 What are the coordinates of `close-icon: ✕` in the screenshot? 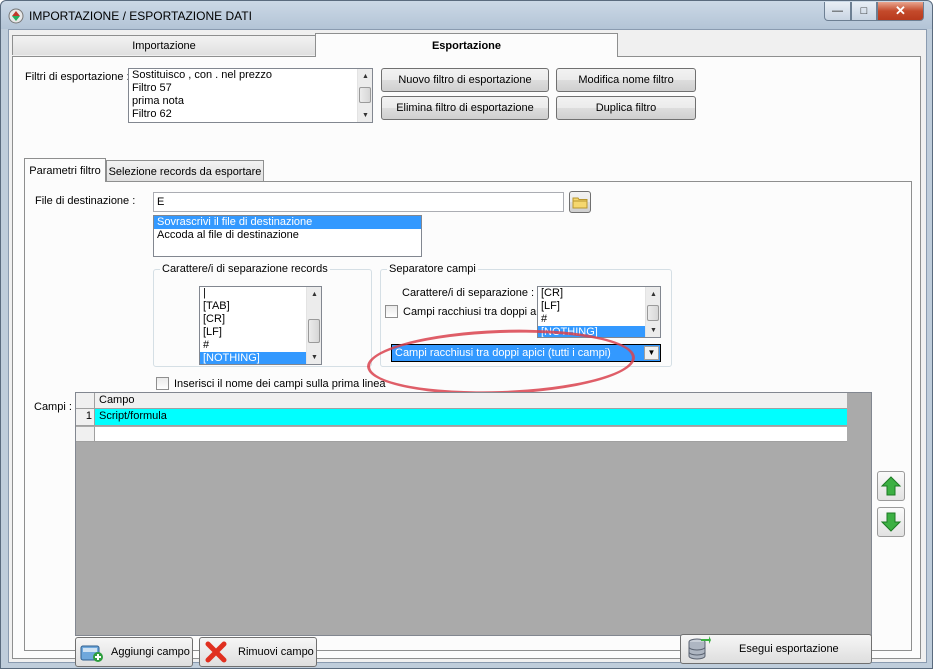 It's located at (900, 10).